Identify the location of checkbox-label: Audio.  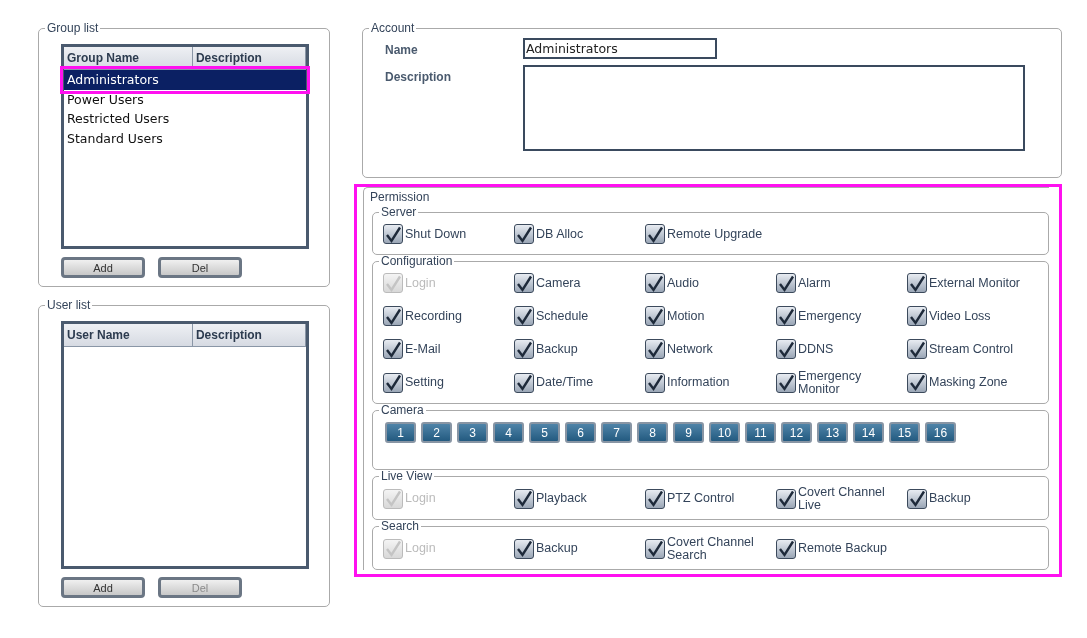
(683, 283).